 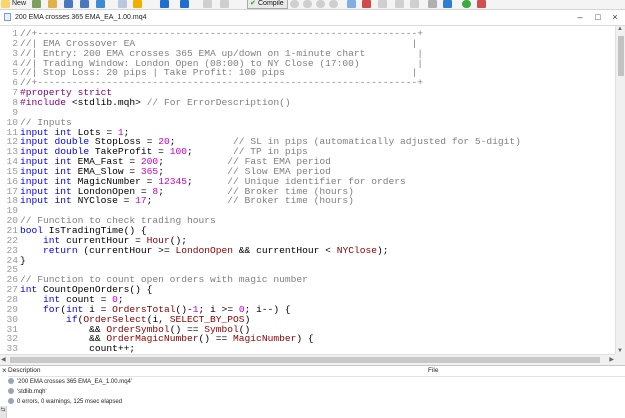 I want to click on code-token: (currentHour >=, so click(x=129, y=250).